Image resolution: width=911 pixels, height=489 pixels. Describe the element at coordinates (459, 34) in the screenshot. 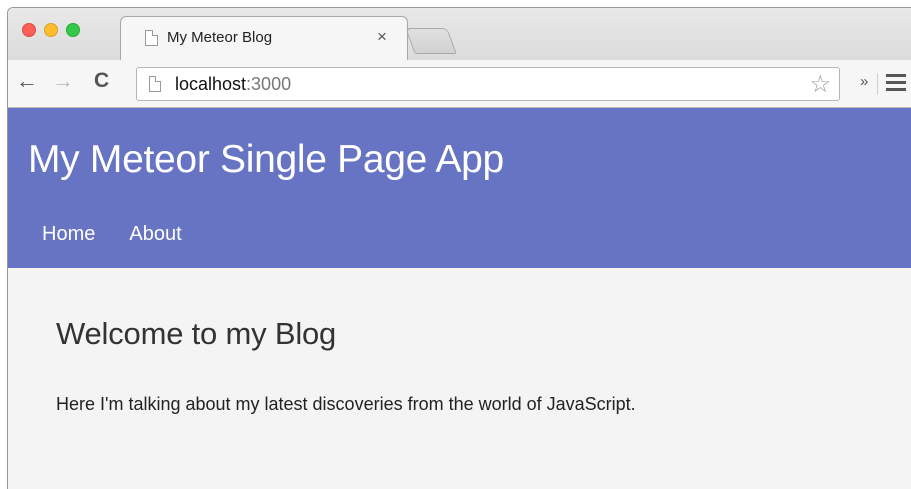

I see `tab-strip: My Meteor Blog ×` at that location.